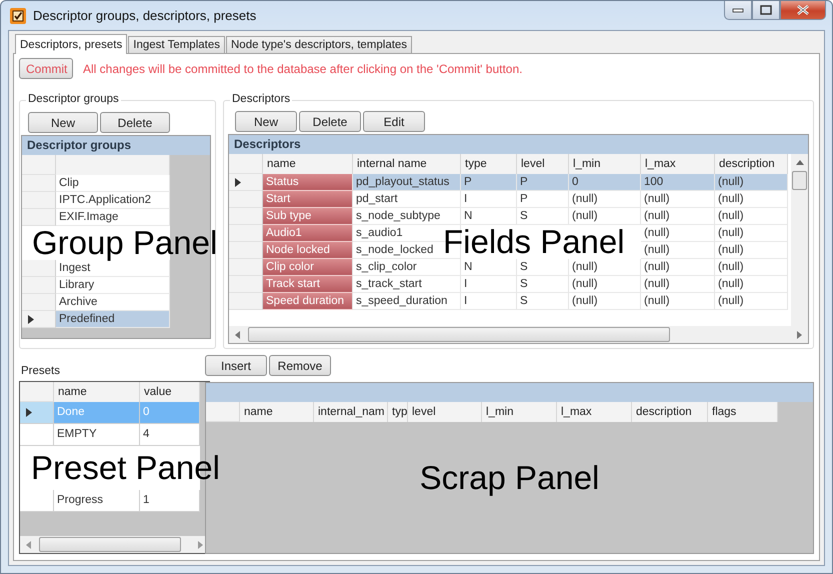 Image resolution: width=833 pixels, height=574 pixels. I want to click on table-cell: 100, so click(678, 182).